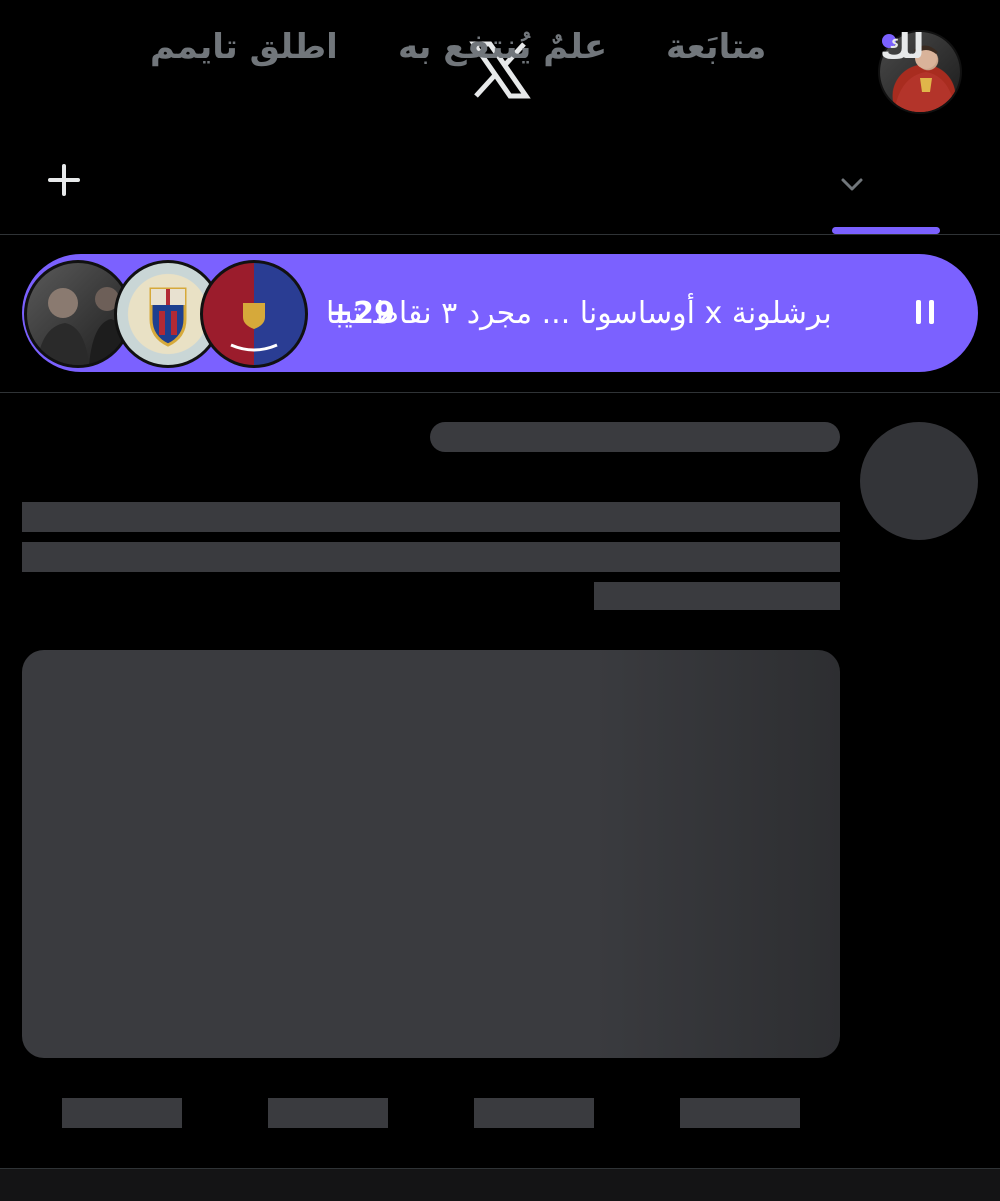 This screenshot has width=1000, height=1201. What do you see at coordinates (886, 230) in the screenshot?
I see `active-tab-indicator` at bounding box center [886, 230].